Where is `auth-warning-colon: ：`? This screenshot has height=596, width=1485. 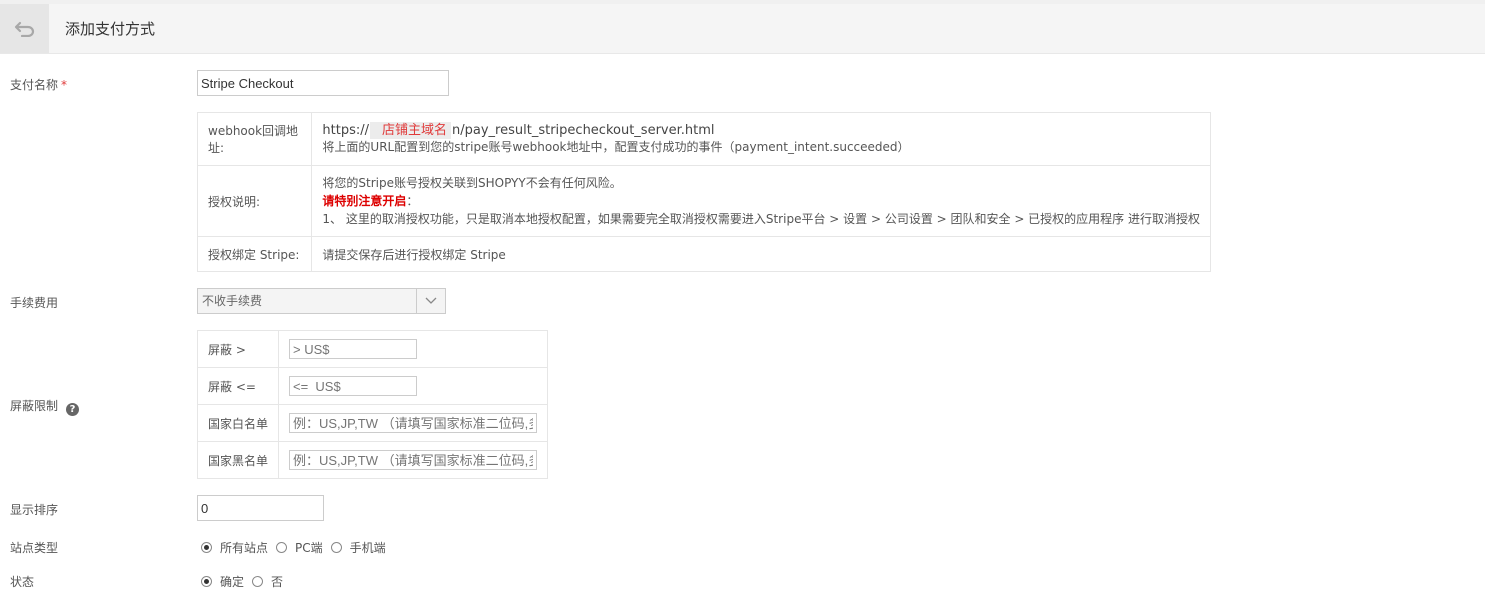 auth-warning-colon: ： is located at coordinates (412, 201).